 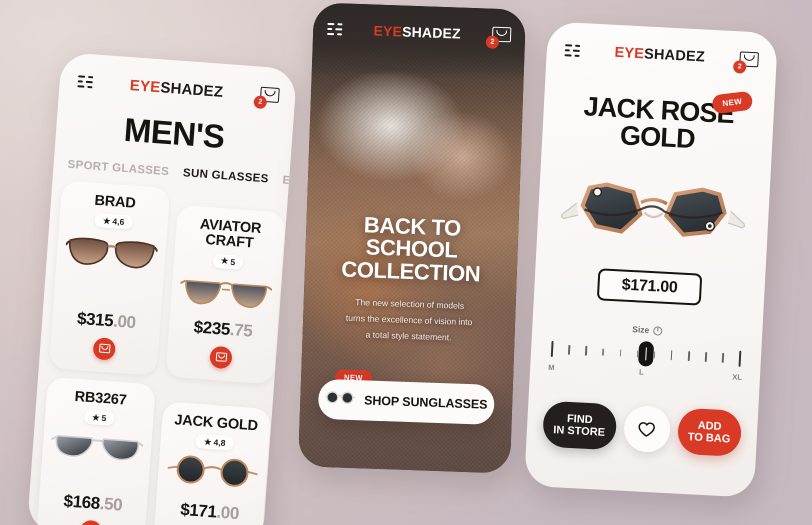 I want to click on product-rating: ★ 4,6, so click(x=113, y=221).